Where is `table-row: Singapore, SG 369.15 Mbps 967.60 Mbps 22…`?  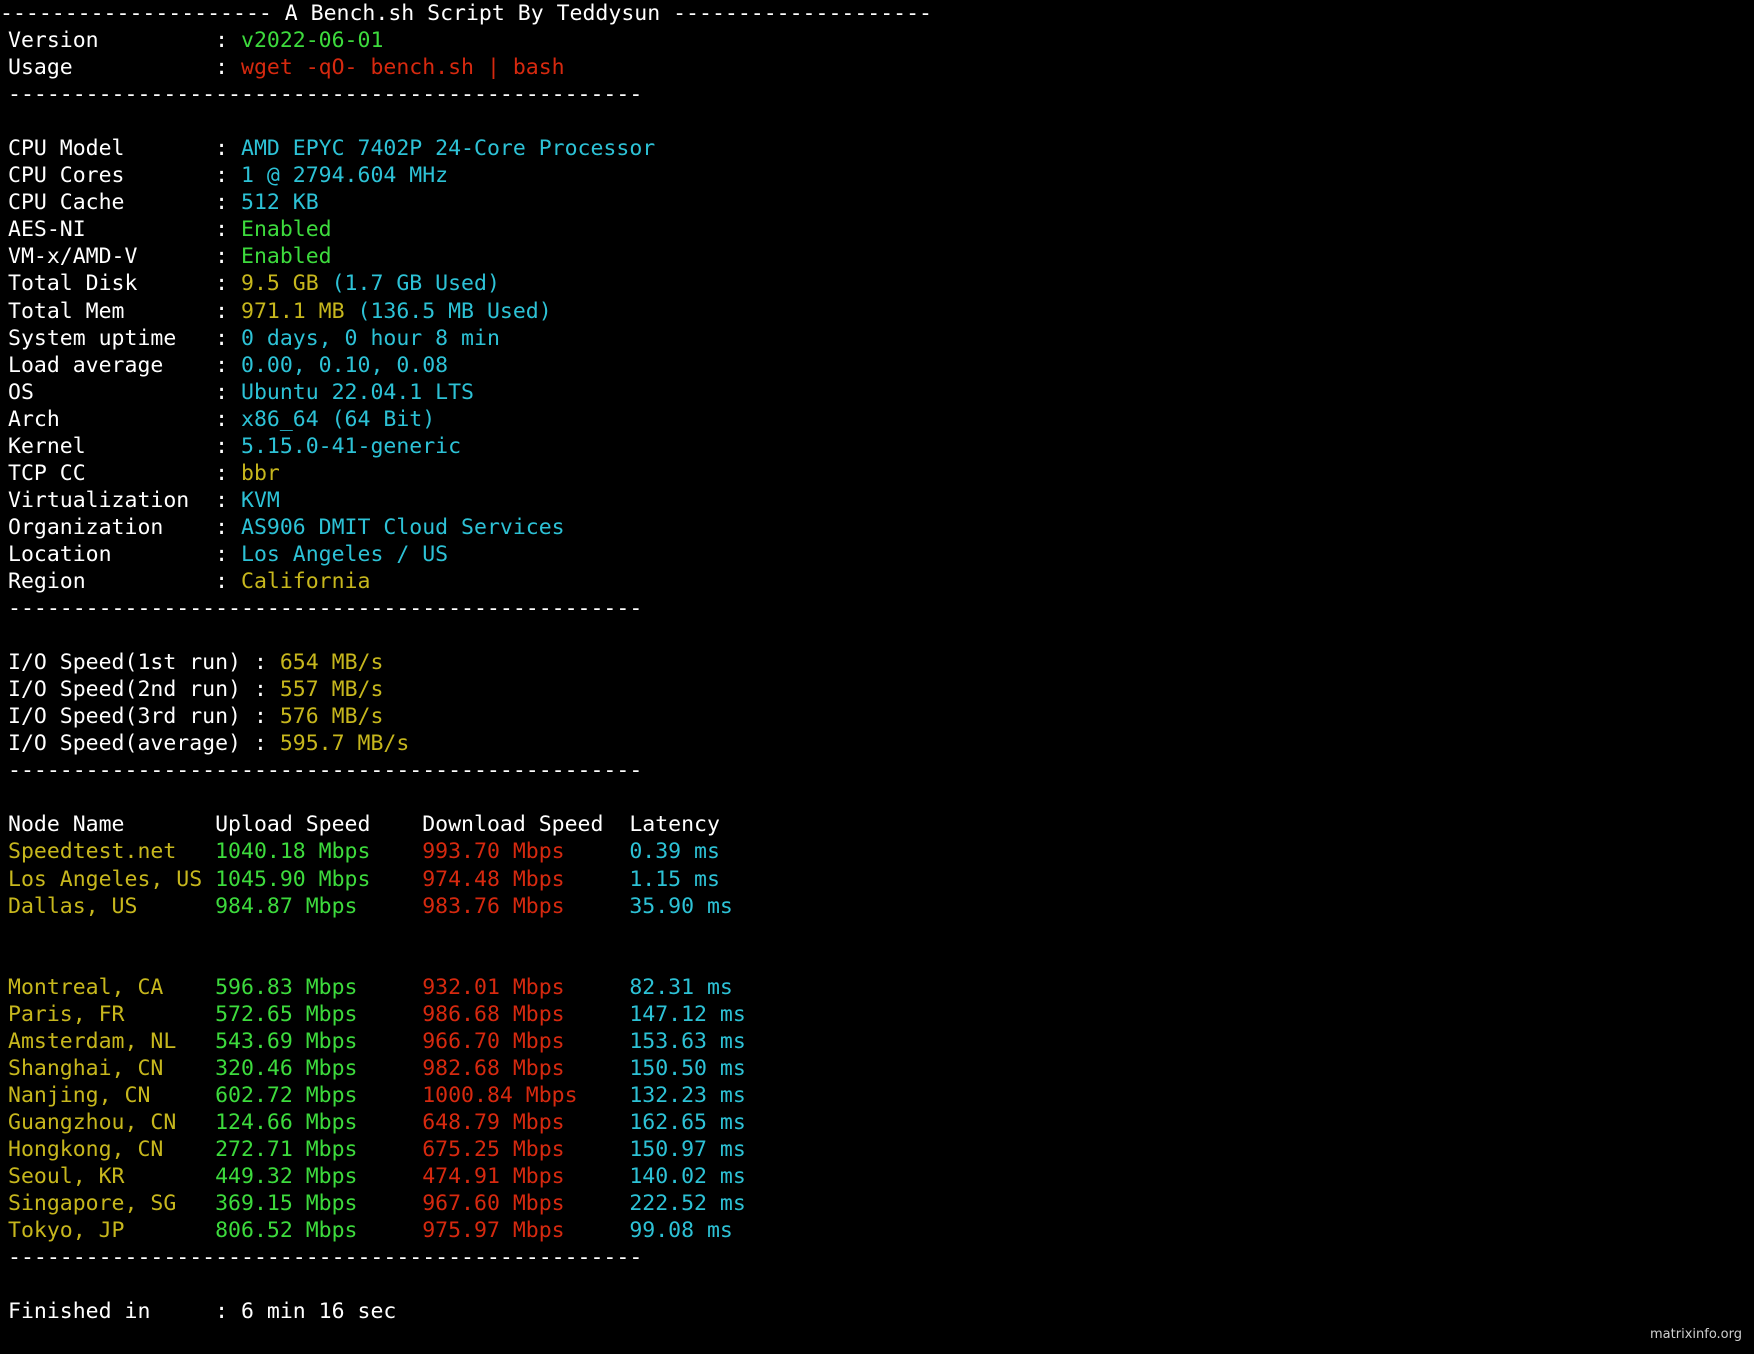
table-row: Singapore, SG 369.15 Mbps 967.60 Mbps 22… is located at coordinates (877, 1203).